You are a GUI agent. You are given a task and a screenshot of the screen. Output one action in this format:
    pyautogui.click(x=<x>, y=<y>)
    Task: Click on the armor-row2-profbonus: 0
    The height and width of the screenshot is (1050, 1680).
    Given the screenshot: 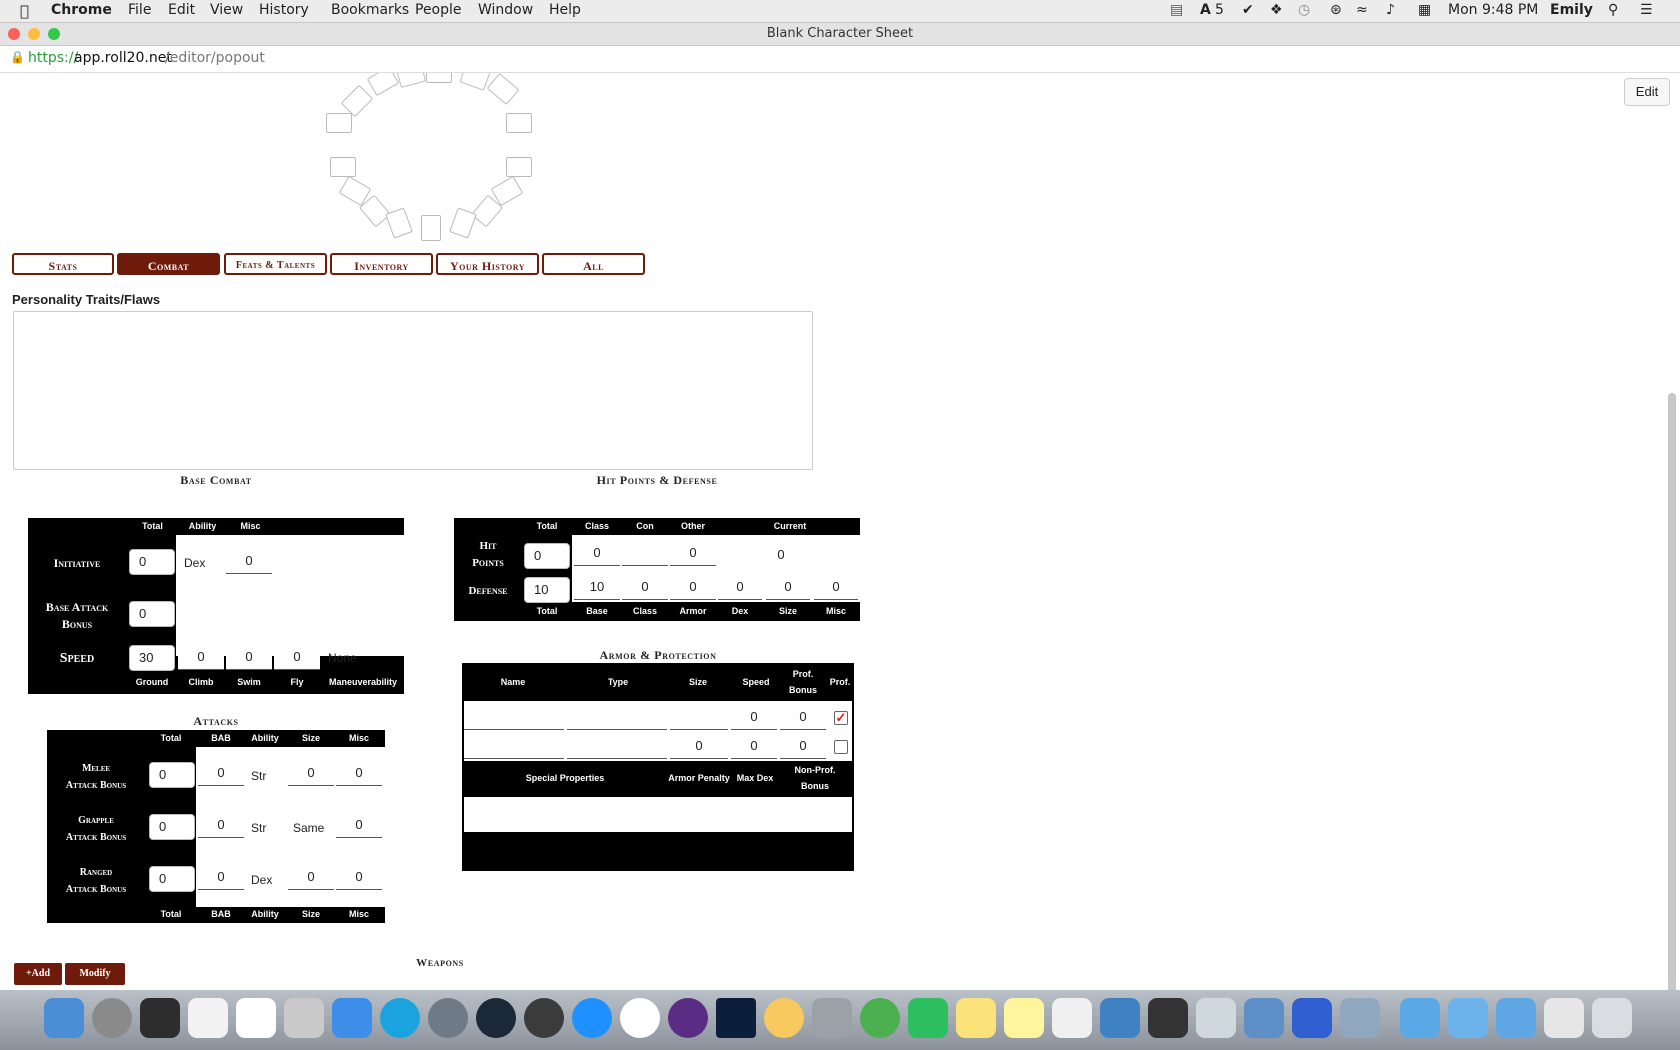 What is the action you would take?
    pyautogui.click(x=803, y=748)
    